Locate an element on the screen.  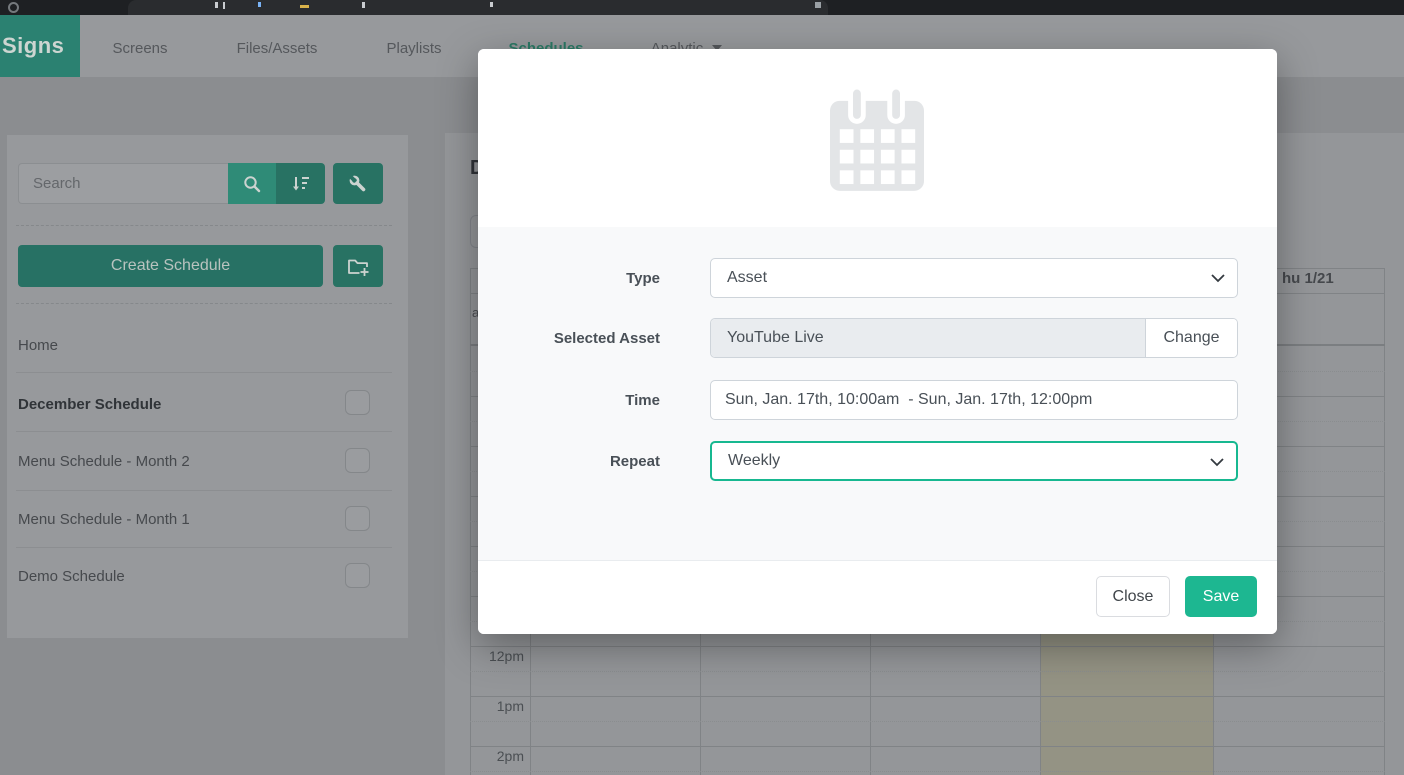
search-input is located at coordinates (123, 183).